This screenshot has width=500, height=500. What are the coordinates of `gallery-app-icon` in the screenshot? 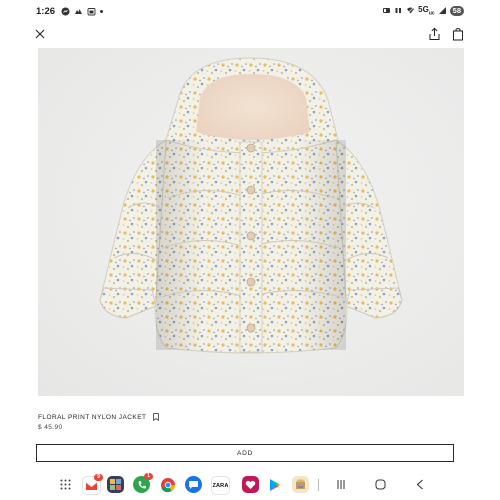 It's located at (115, 484).